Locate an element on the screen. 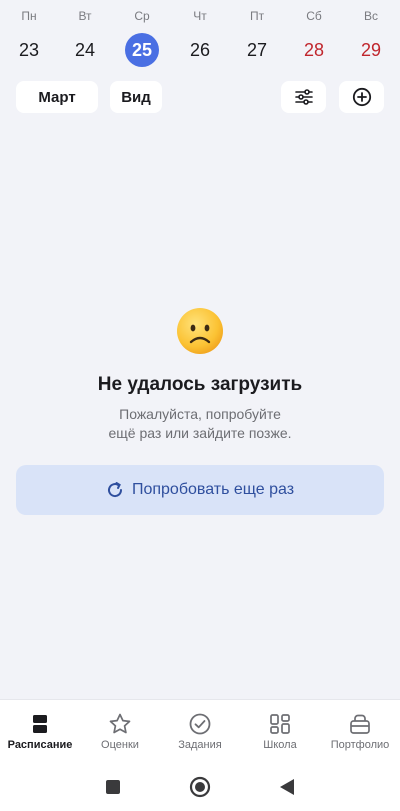 The image size is (400, 811). day-sat: Сб 28 is located at coordinates (314, 35).